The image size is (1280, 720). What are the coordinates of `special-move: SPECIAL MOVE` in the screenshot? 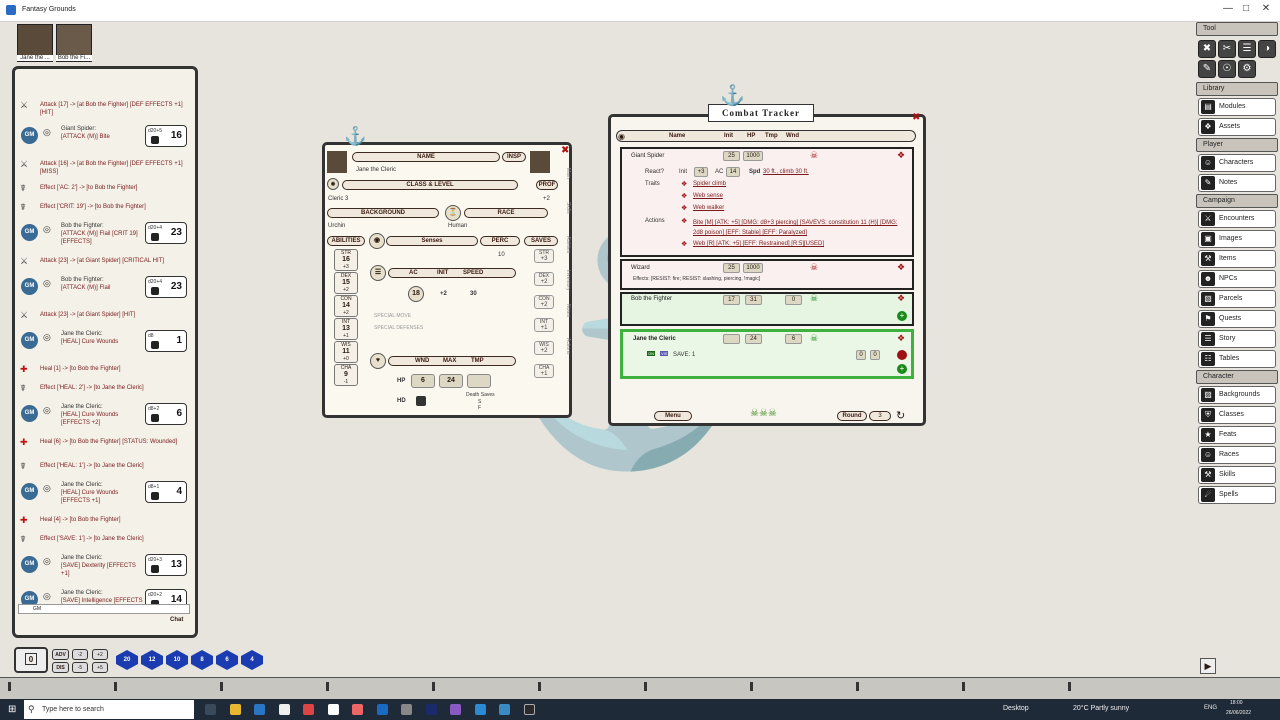 It's located at (392, 316).